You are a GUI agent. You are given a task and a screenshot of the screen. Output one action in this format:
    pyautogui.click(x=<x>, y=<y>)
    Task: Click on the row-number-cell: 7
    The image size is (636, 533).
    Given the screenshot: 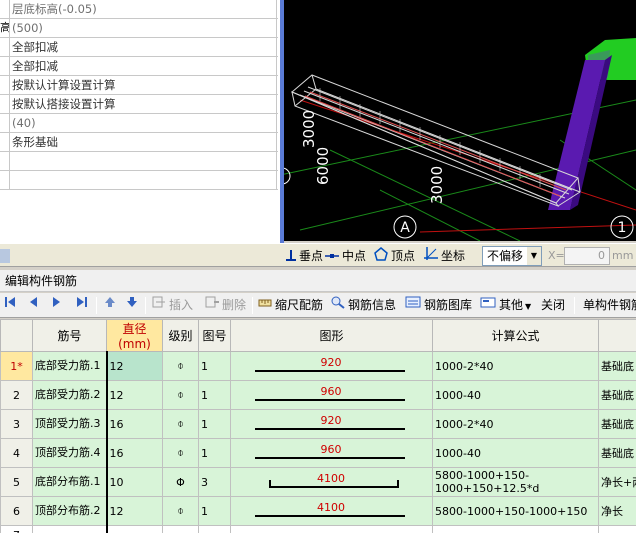 What is the action you would take?
    pyautogui.click(x=16, y=529)
    